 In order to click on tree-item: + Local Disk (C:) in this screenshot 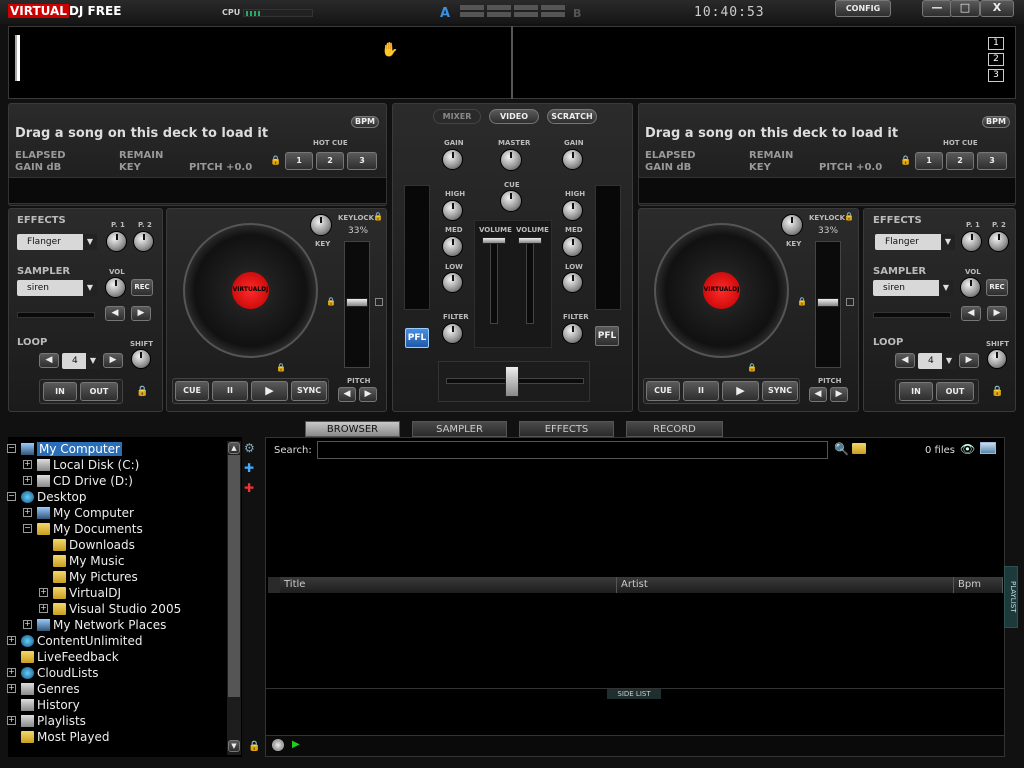, I will do `click(81, 465)`.